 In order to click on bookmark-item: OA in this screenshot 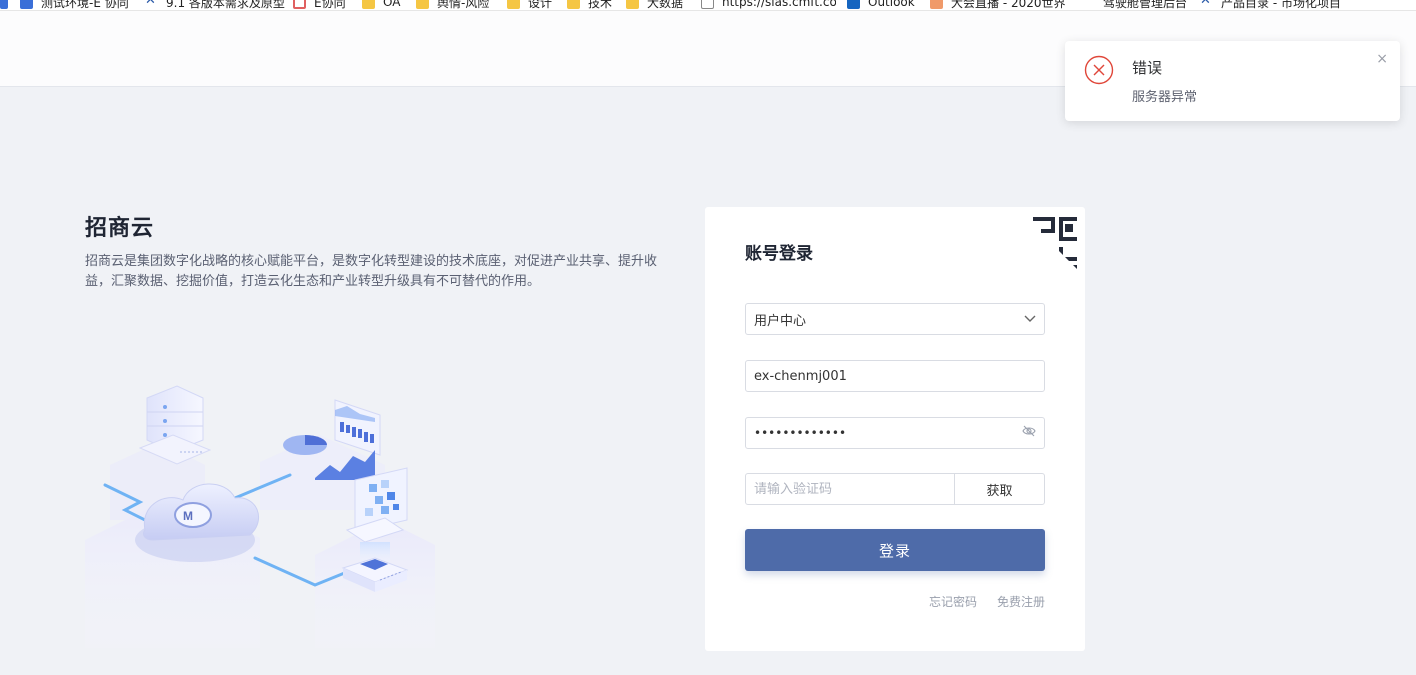, I will do `click(381, 5)`.